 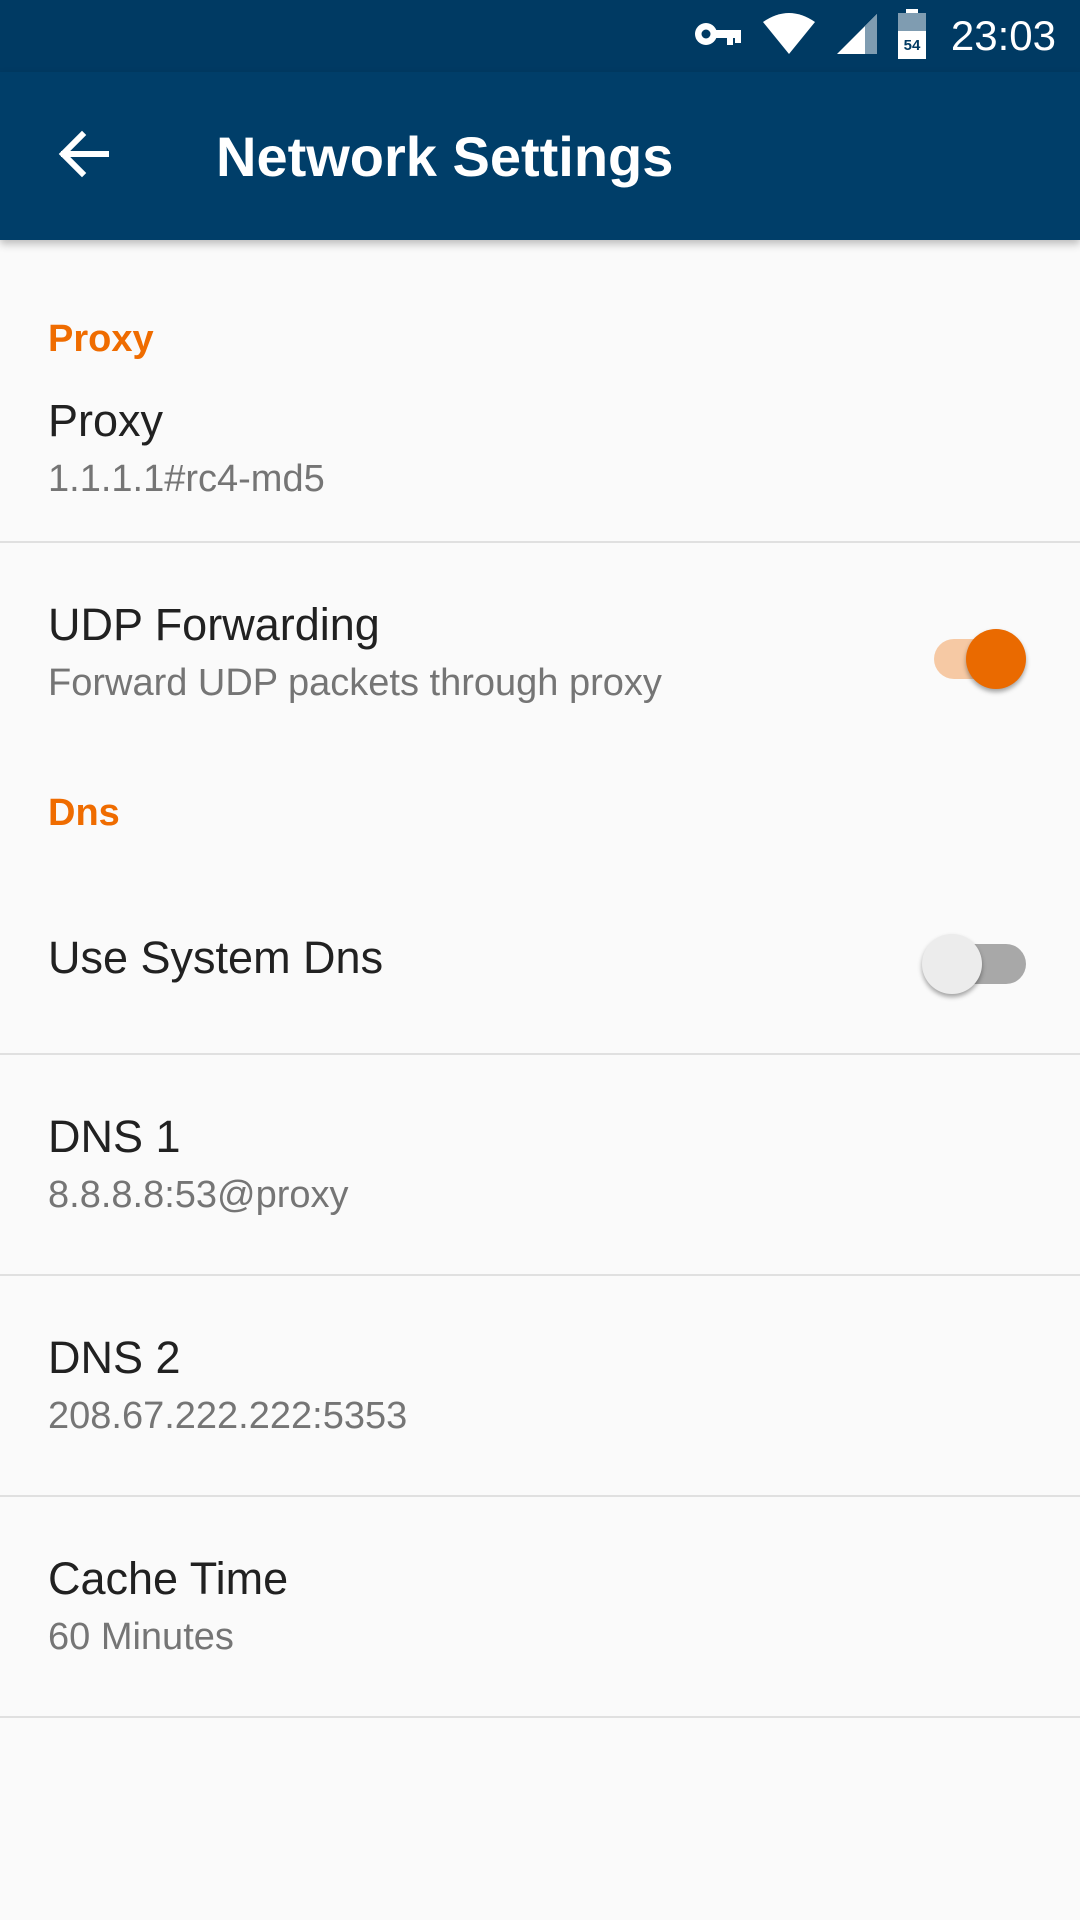 I want to click on pref-title: Proxy, so click(x=106, y=420).